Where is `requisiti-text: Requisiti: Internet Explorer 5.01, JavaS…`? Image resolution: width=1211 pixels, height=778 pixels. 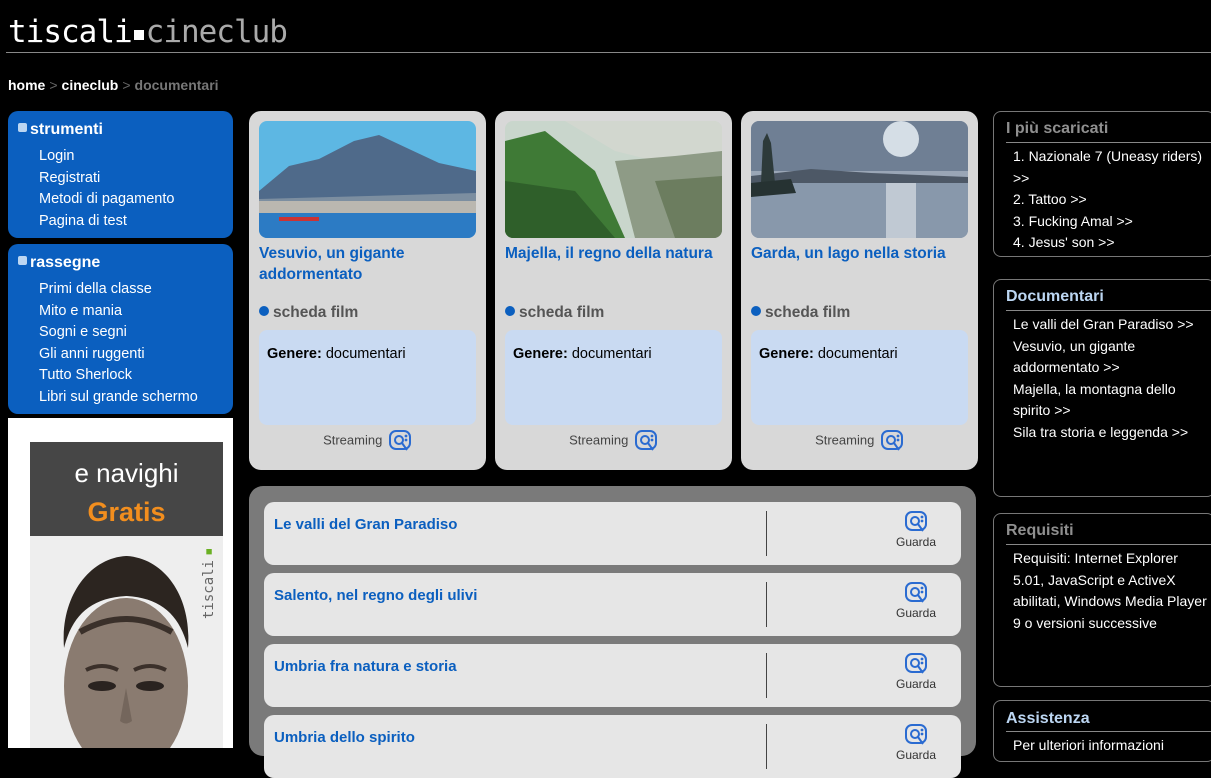
requisiti-text: Requisiti: Internet Explorer 5.01, JavaS… is located at coordinates (1110, 590).